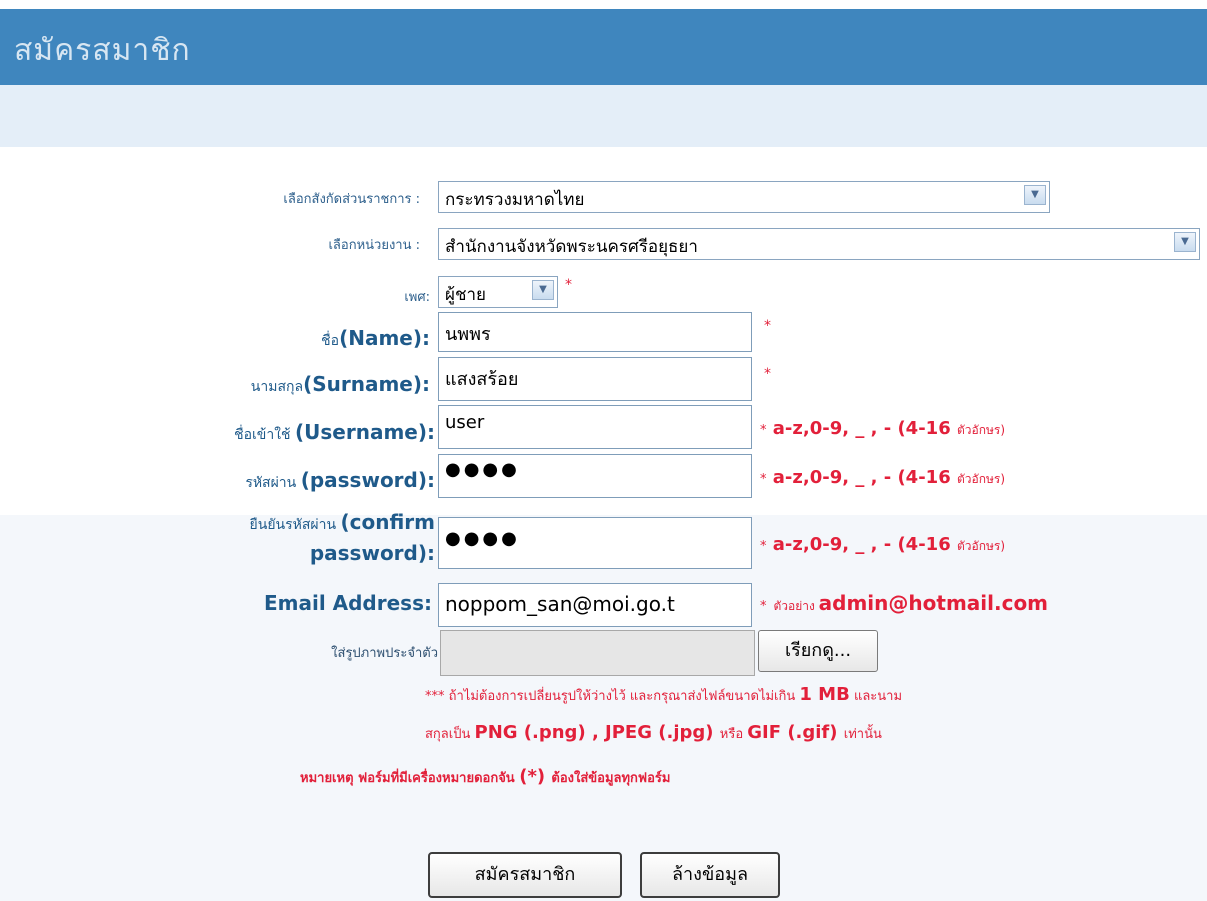 The width and height of the screenshot is (1207, 901). Describe the element at coordinates (334, 432) in the screenshot. I see `username-label: ชื่อเข้าใช้ (Username):` at that location.